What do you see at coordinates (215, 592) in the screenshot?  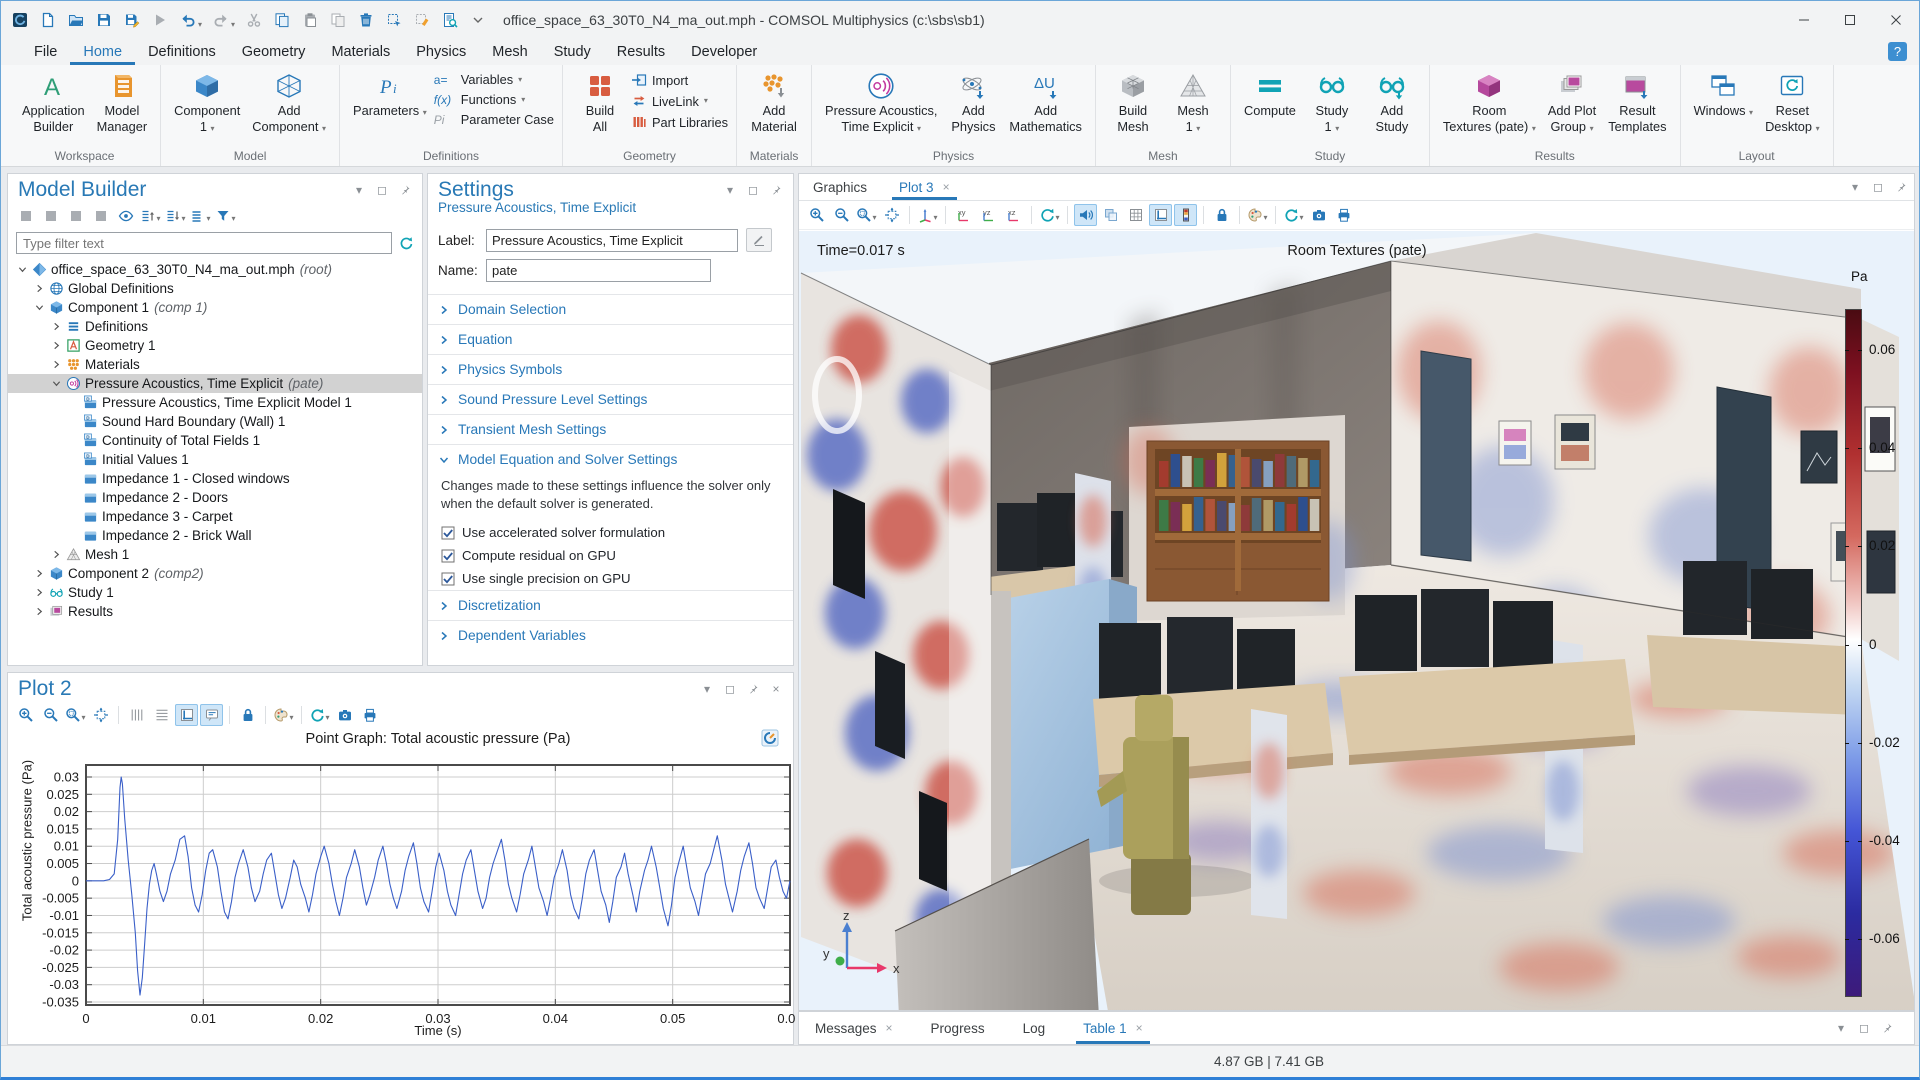 I see `tree-item: Study 1` at bounding box center [215, 592].